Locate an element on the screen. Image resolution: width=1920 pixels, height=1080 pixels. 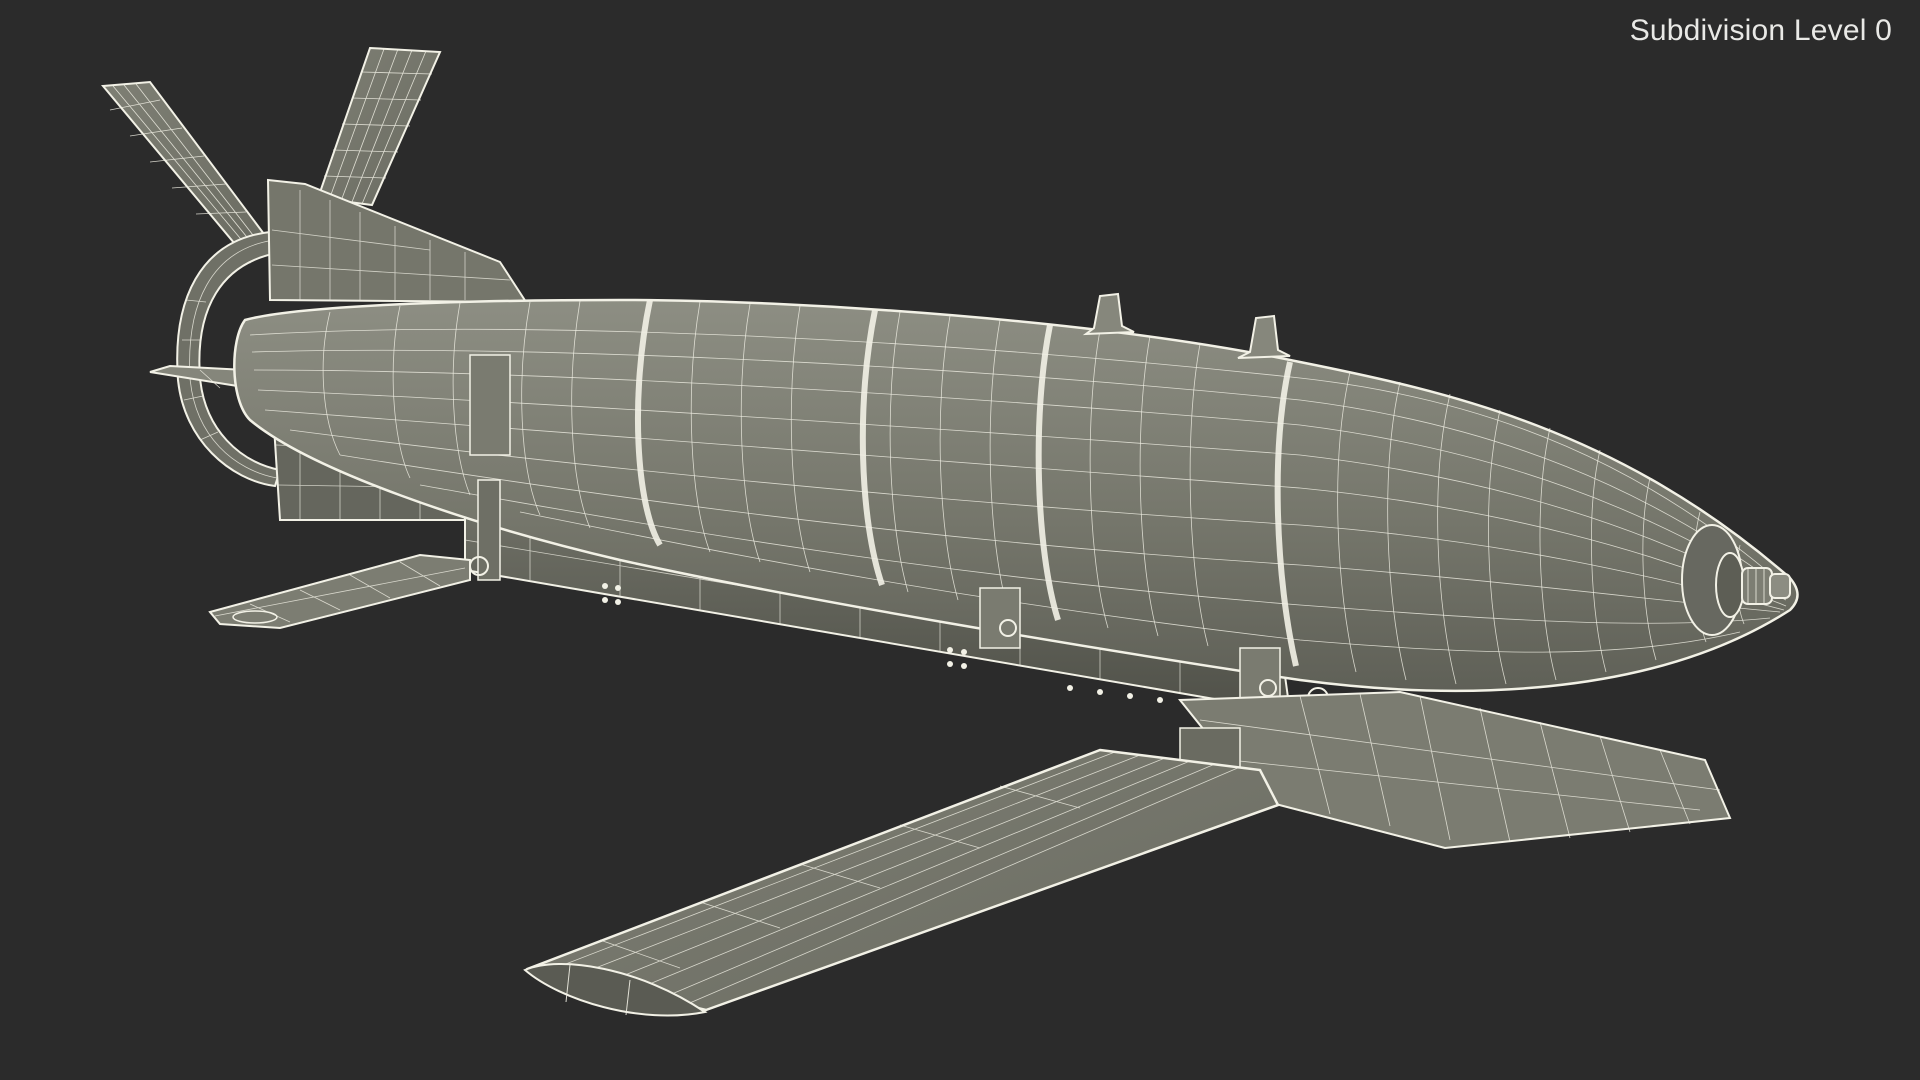
subdivision-level-label: Subdivision Level 0 is located at coordinates (1760, 30).